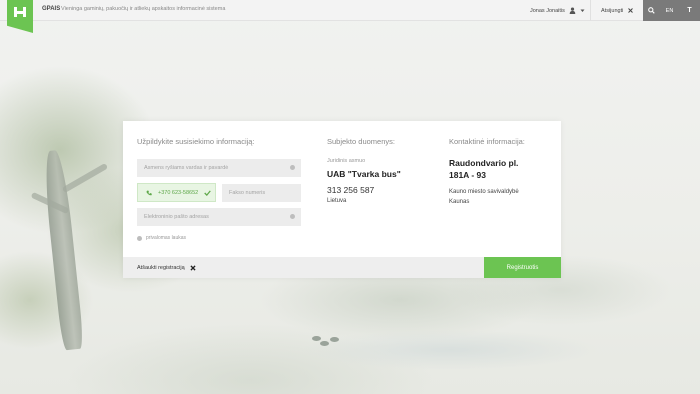 The width and height of the screenshot is (700, 394). Describe the element at coordinates (484, 163) in the screenshot. I see `address-line-1: Raudondvario pl.` at that location.